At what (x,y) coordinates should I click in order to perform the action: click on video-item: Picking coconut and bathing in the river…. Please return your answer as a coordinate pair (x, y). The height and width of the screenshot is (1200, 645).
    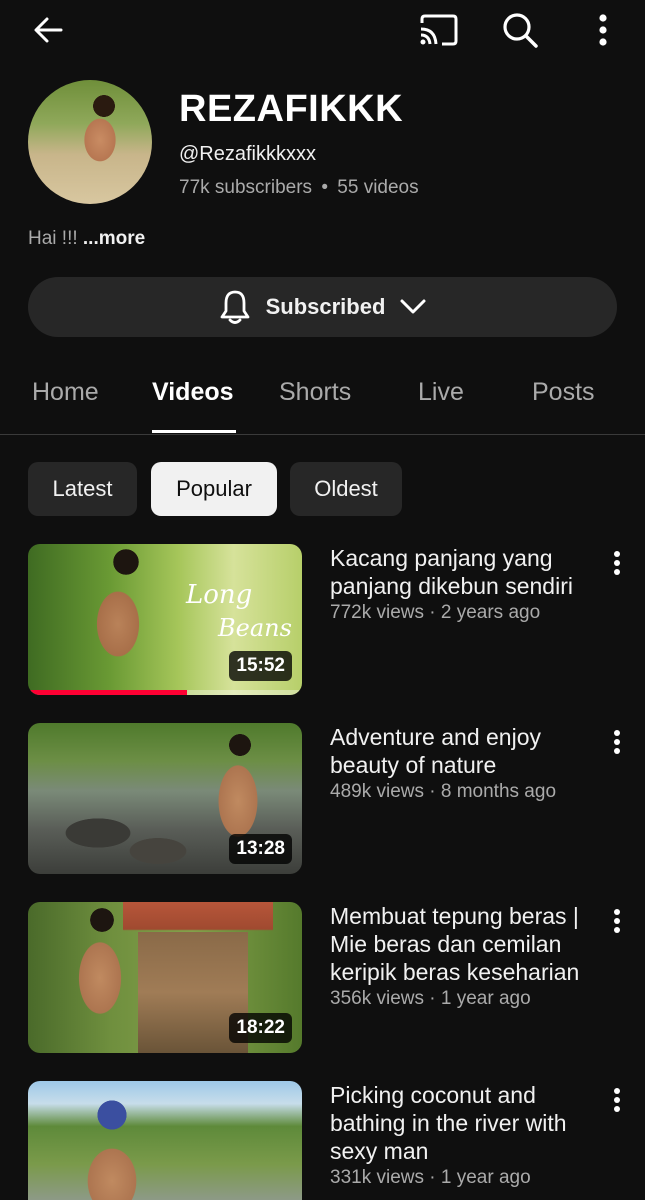
    Looking at the image, I should click on (322, 1140).